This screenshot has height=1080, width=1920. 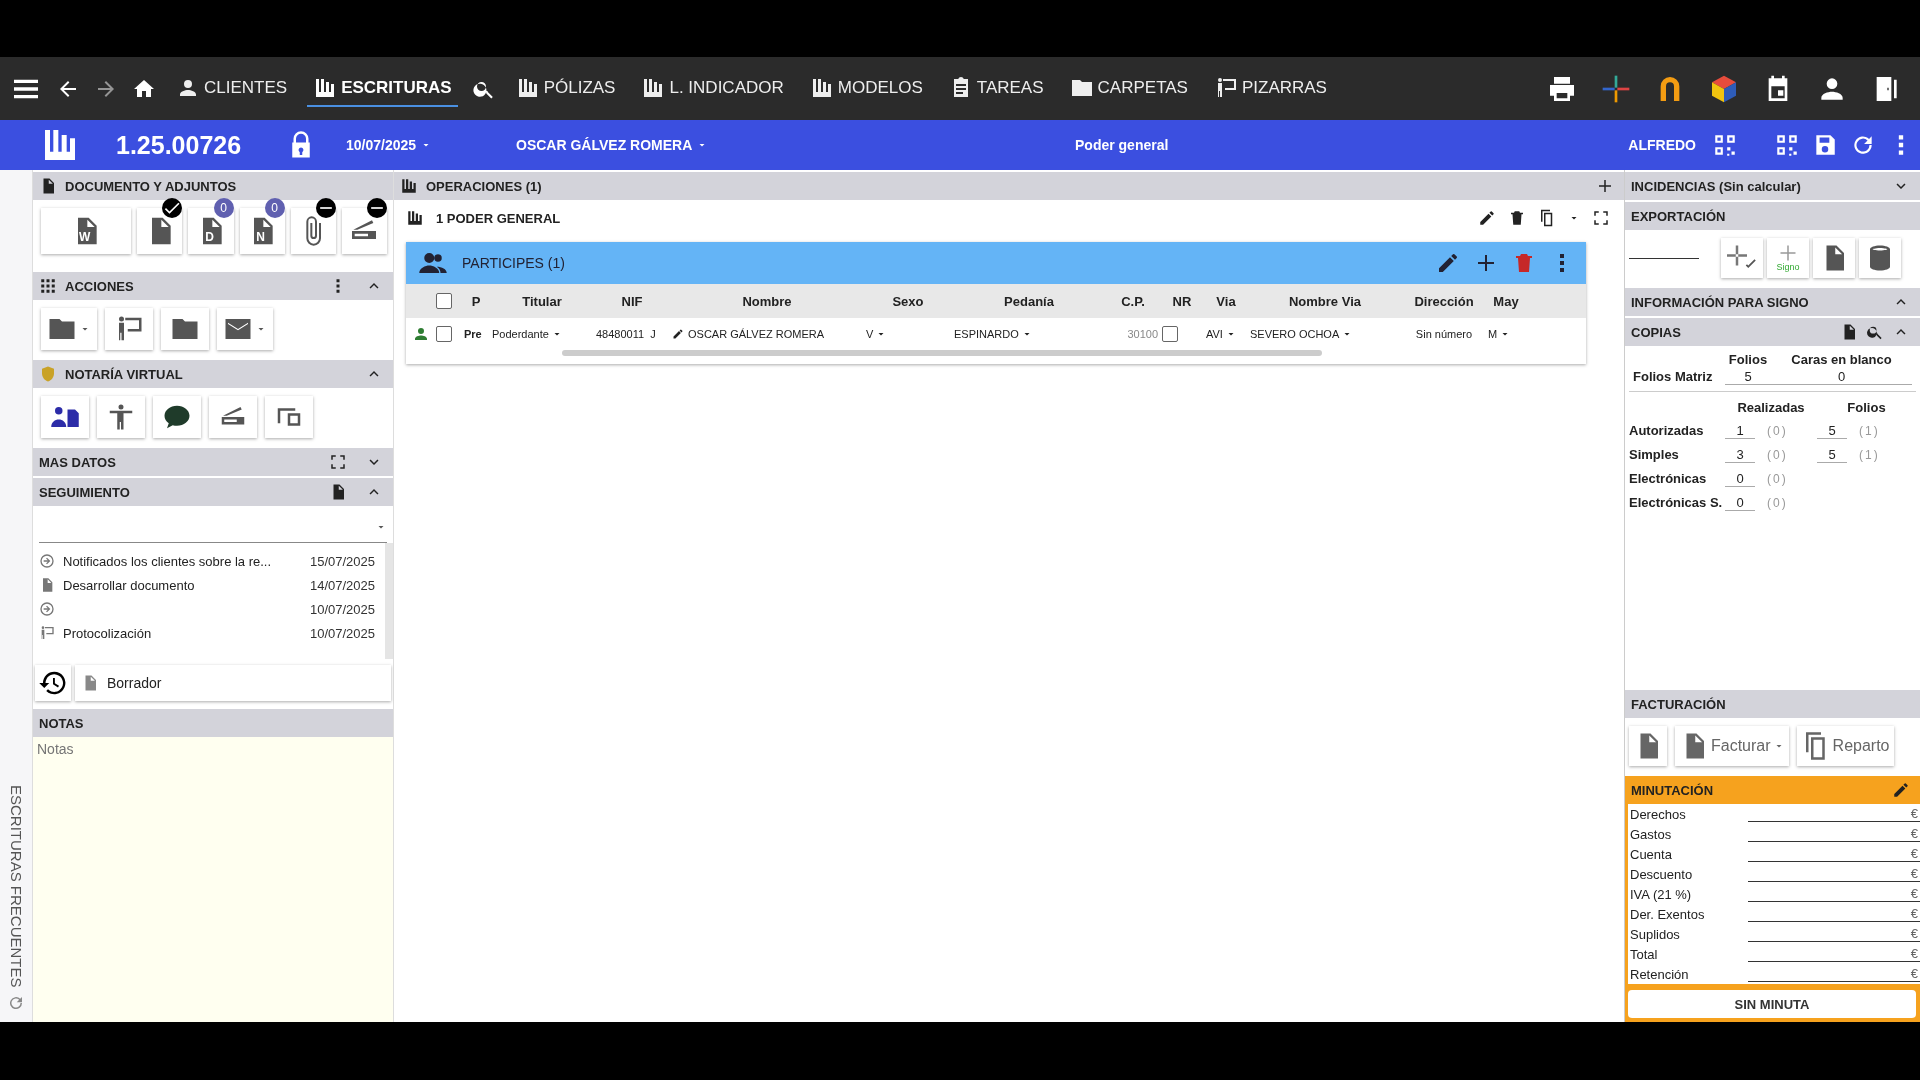 I want to click on deed-title: Poder general, so click(x=1122, y=145).